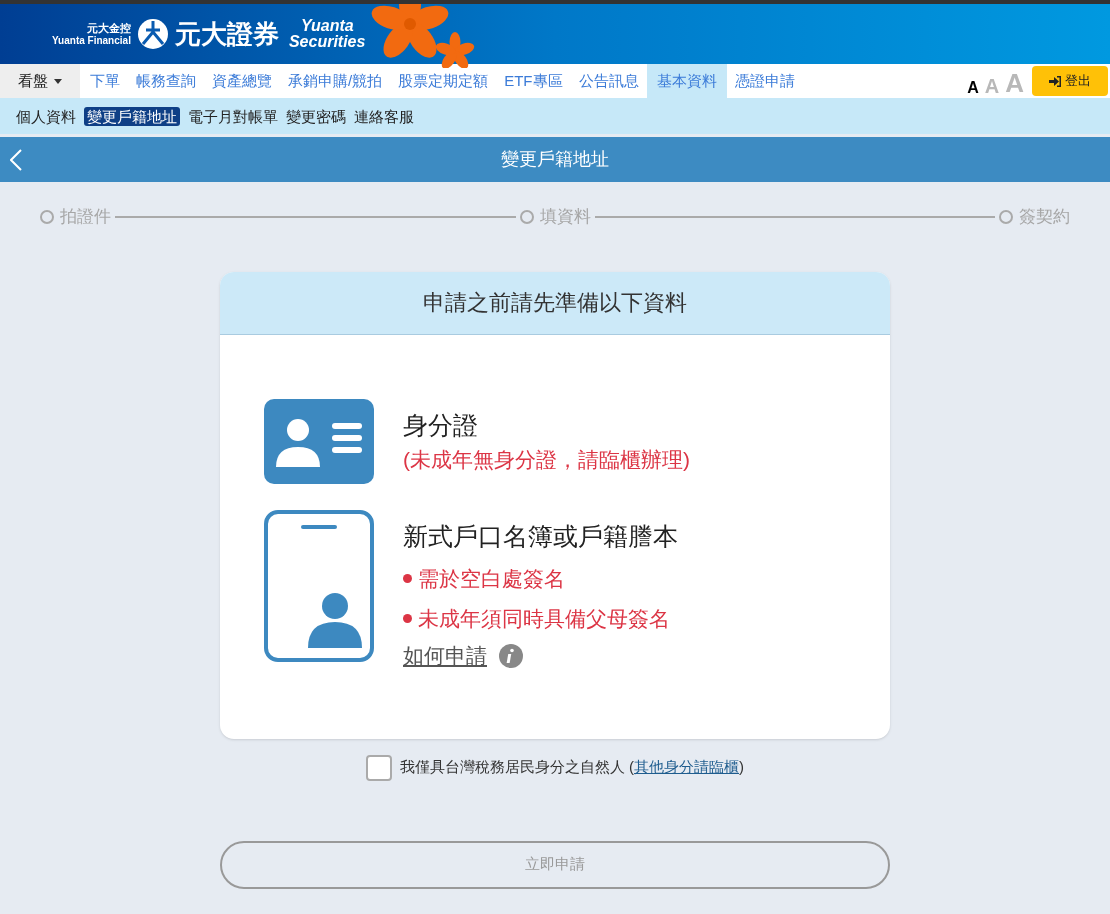 Image resolution: width=1110 pixels, height=914 pixels. Describe the element at coordinates (327, 26) in the screenshot. I see `logo-text: Yuanta` at that location.